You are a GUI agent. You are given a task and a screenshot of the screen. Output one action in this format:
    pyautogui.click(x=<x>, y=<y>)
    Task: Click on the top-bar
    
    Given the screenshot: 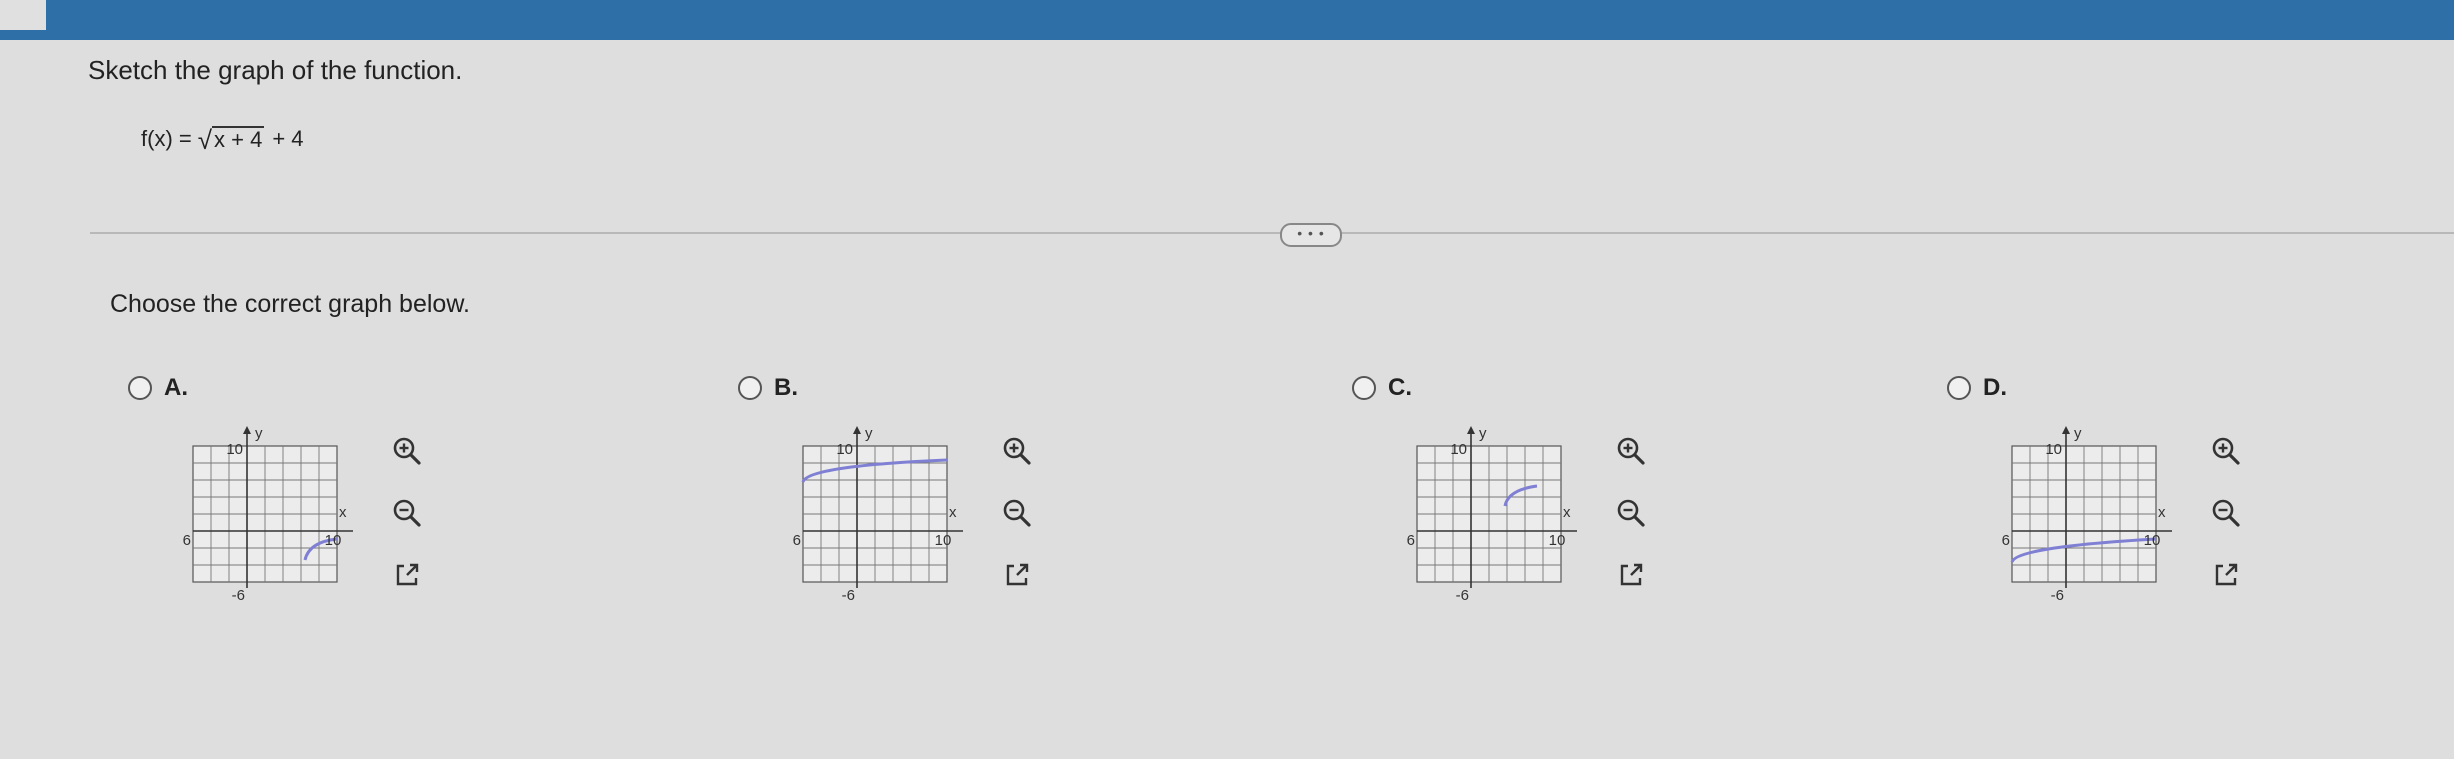 What is the action you would take?
    pyautogui.click(x=1227, y=20)
    